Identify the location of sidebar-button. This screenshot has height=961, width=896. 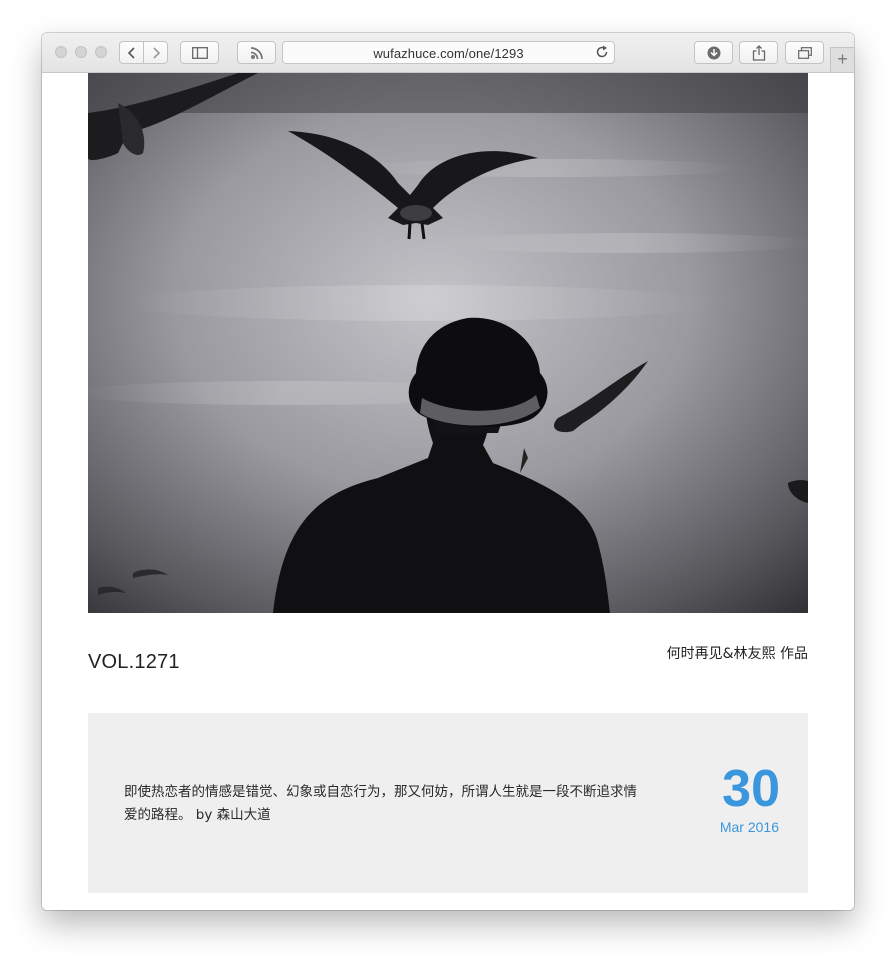
(199, 52).